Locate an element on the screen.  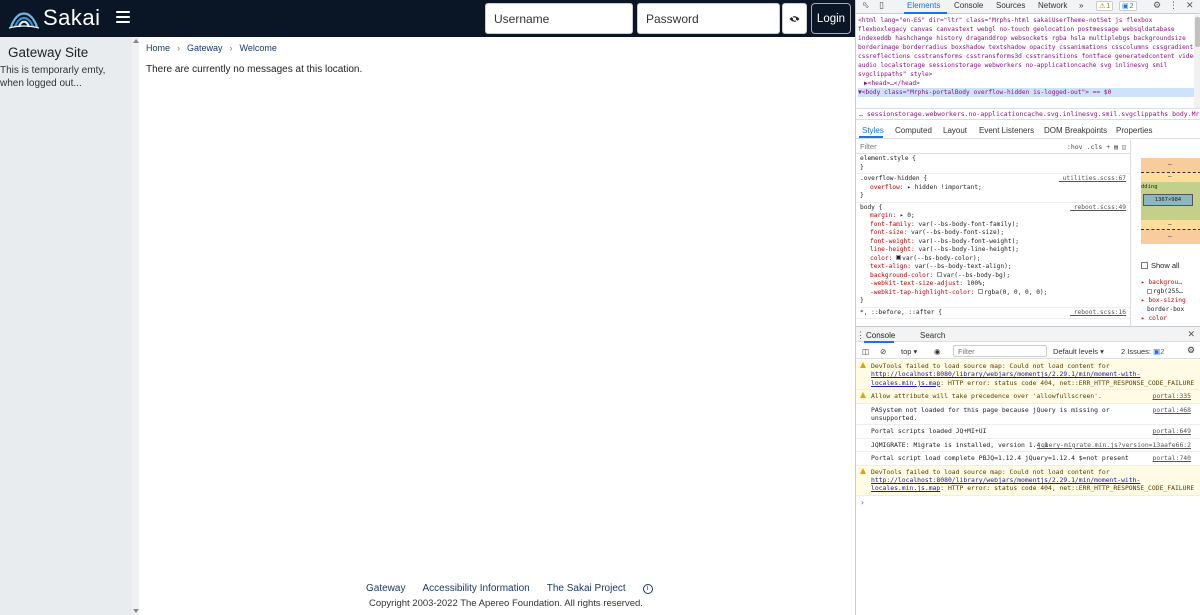
css-declaration: font-size: var(--bs-body-font-size); is located at coordinates (993, 233).